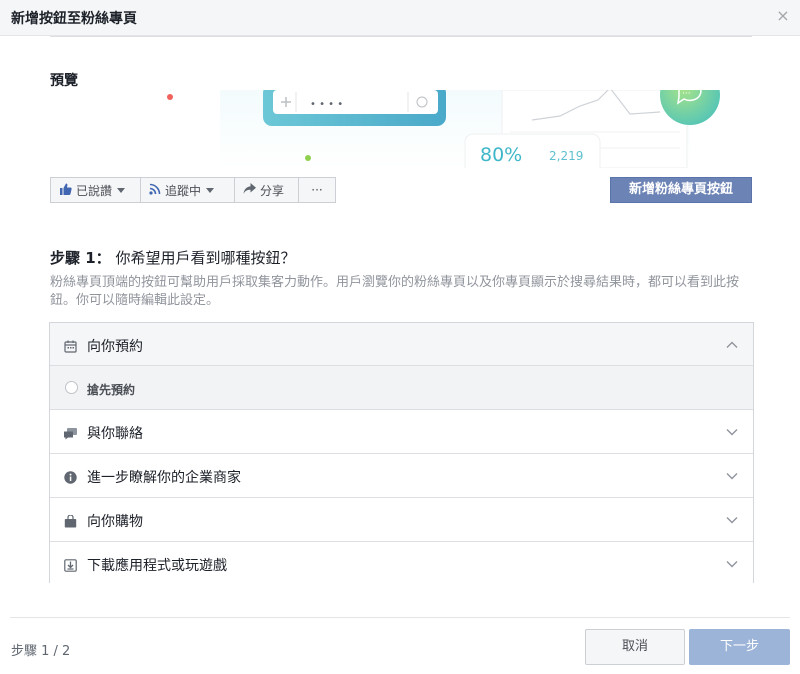  Describe the element at coordinates (155, 190) in the screenshot. I see `rss-feed-icon` at that location.